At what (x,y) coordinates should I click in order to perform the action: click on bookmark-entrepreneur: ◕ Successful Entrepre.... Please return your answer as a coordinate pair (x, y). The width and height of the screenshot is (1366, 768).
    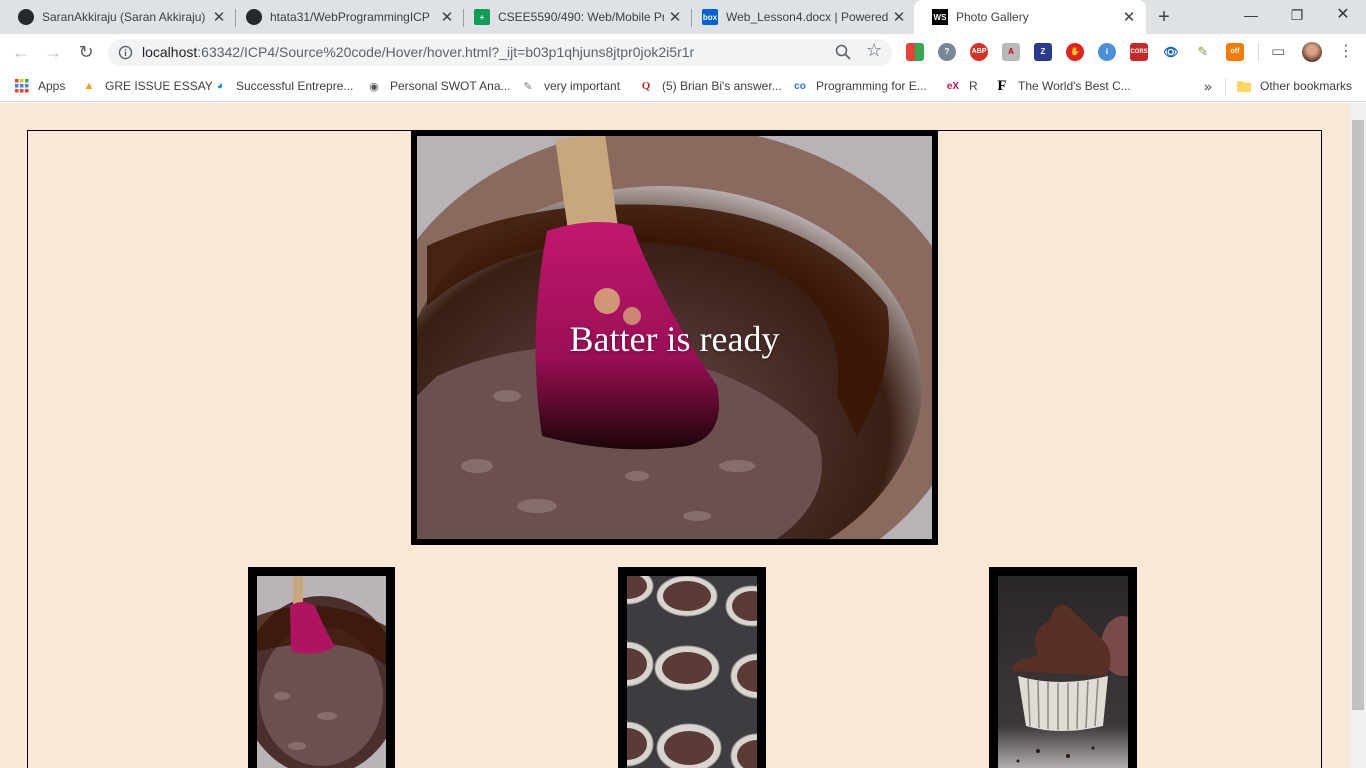
    Looking at the image, I should click on (283, 86).